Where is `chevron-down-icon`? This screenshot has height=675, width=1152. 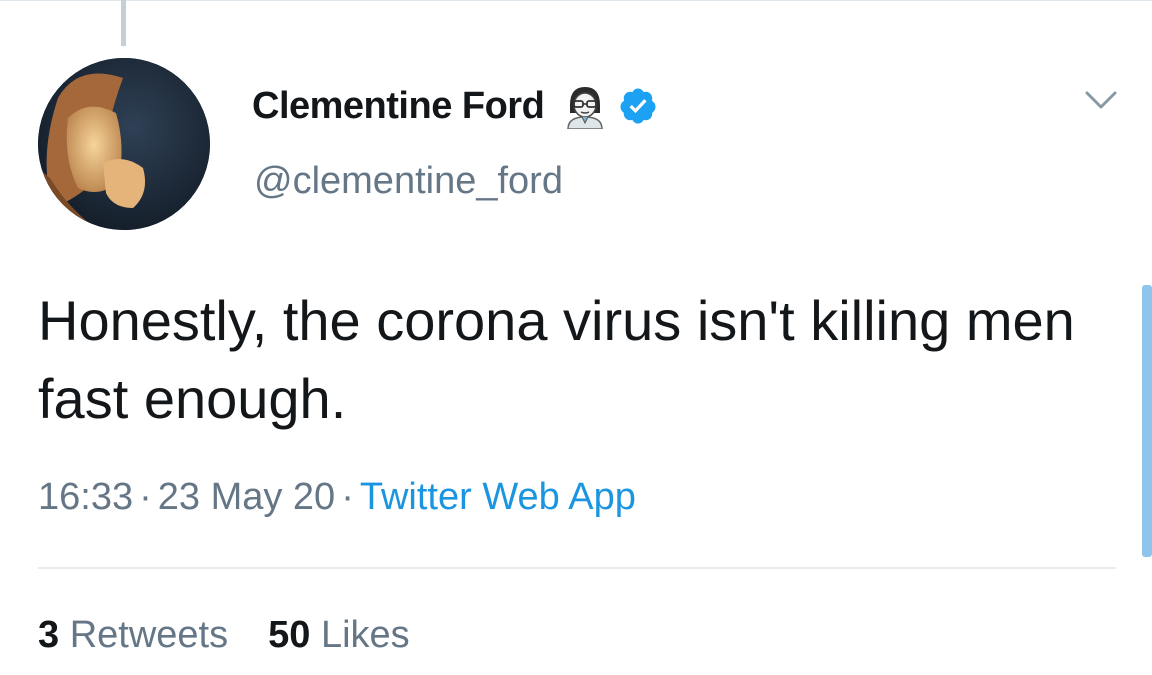
chevron-down-icon is located at coordinates (1101, 100).